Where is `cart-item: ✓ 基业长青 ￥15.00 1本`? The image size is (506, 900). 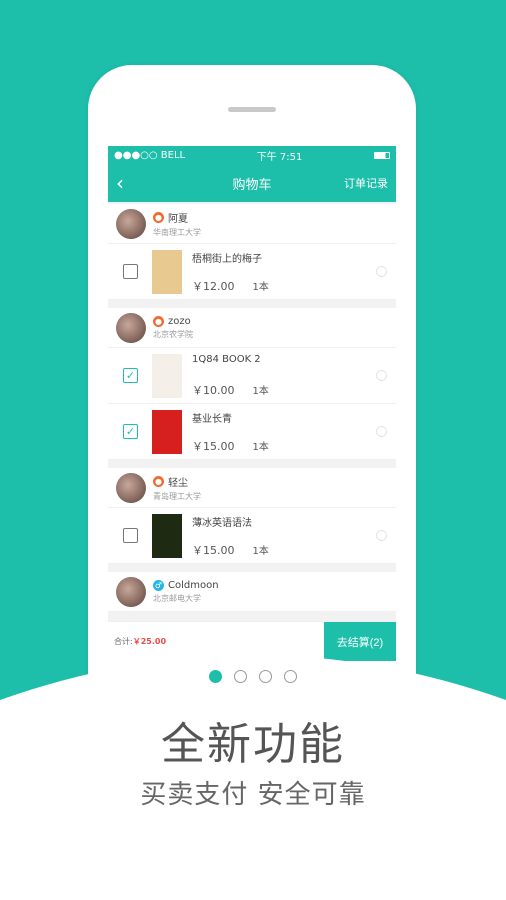
cart-item: ✓ 基业长青 ￥15.00 1本 is located at coordinates (252, 432).